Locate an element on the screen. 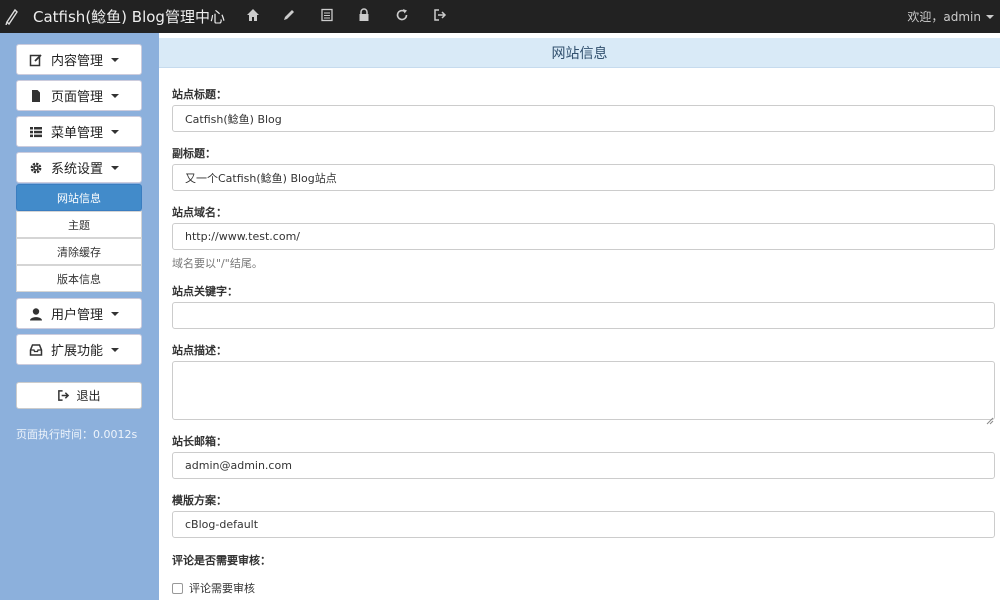 The height and width of the screenshot is (600, 1000). pen-icon is located at coordinates (12, 16).